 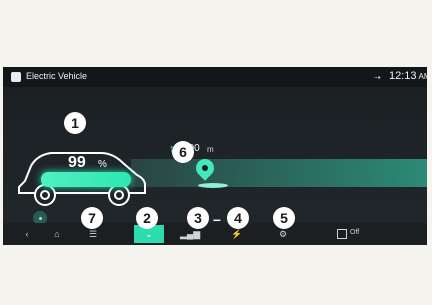 I want to click on profile-icon, so click(x=16, y=77).